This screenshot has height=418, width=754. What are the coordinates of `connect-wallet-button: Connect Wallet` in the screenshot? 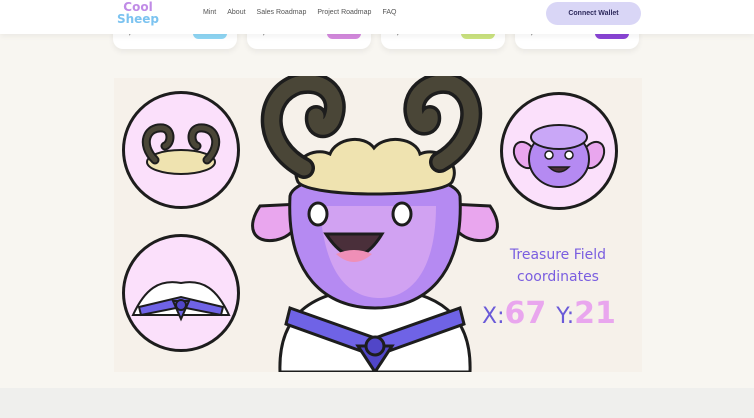 It's located at (593, 13).